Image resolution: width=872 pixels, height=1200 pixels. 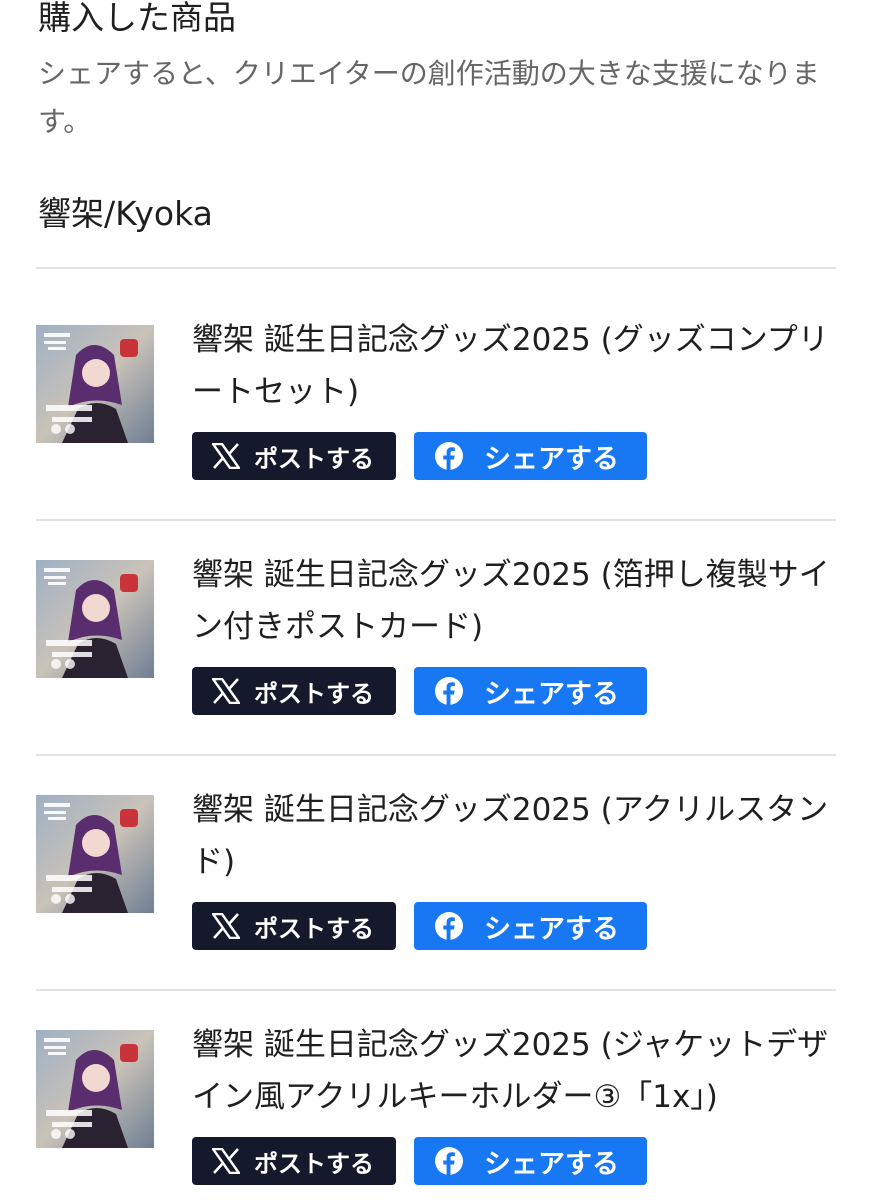 What do you see at coordinates (429, 97) in the screenshot?
I see `page-description: シェアすると、クリエイターの創作活動の大きな支援になります。` at bounding box center [429, 97].